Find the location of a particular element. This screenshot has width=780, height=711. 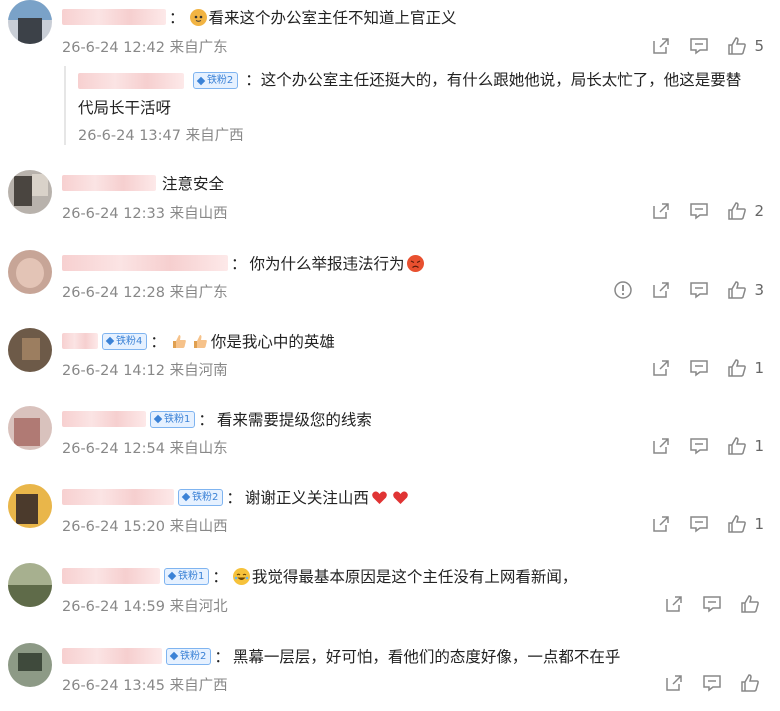

fan-badge: 铁粉1 is located at coordinates (187, 576).